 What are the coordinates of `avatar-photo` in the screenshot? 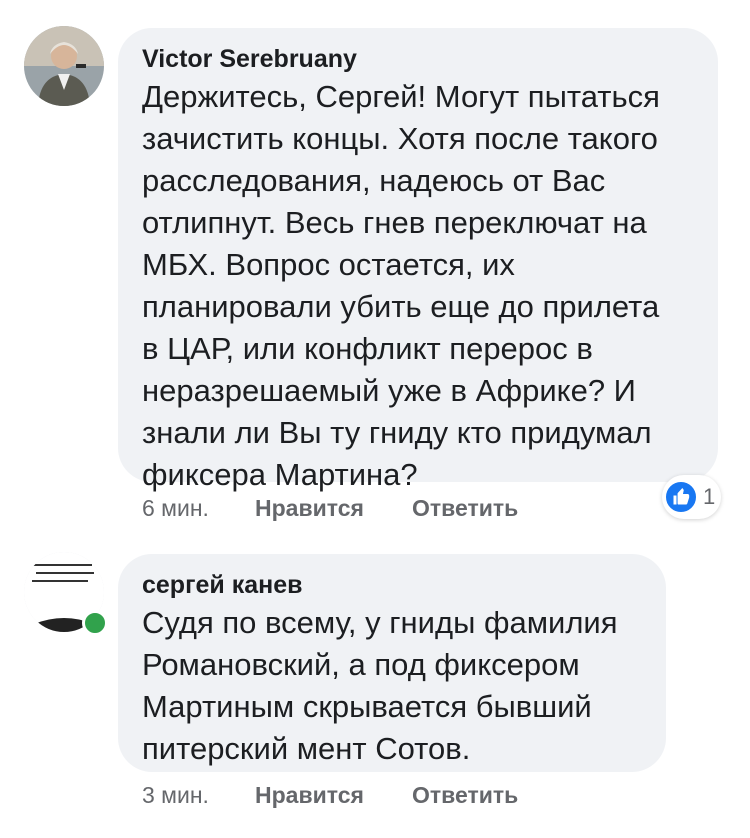 It's located at (64, 66).